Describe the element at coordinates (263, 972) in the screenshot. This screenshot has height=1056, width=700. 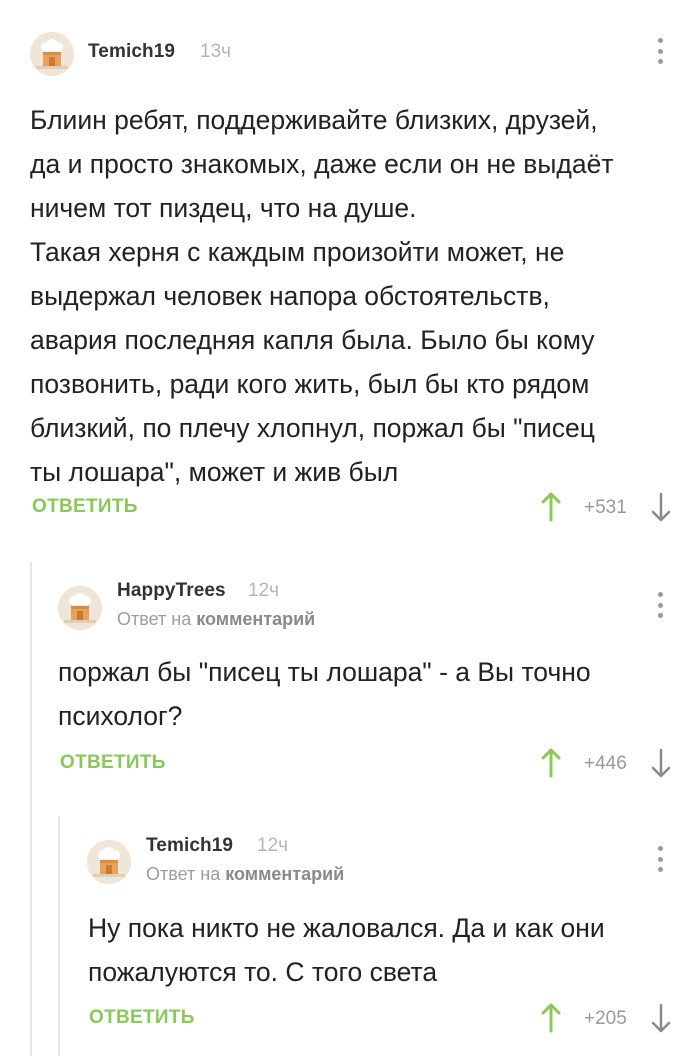
I see `text-line: пожалуются то. С того света` at that location.